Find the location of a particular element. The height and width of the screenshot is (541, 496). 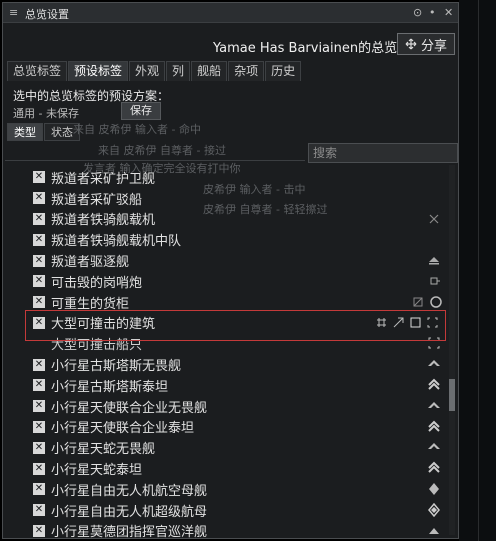

list-item: ✕ 叛道者铁骑舰载机 is located at coordinates (235, 219).